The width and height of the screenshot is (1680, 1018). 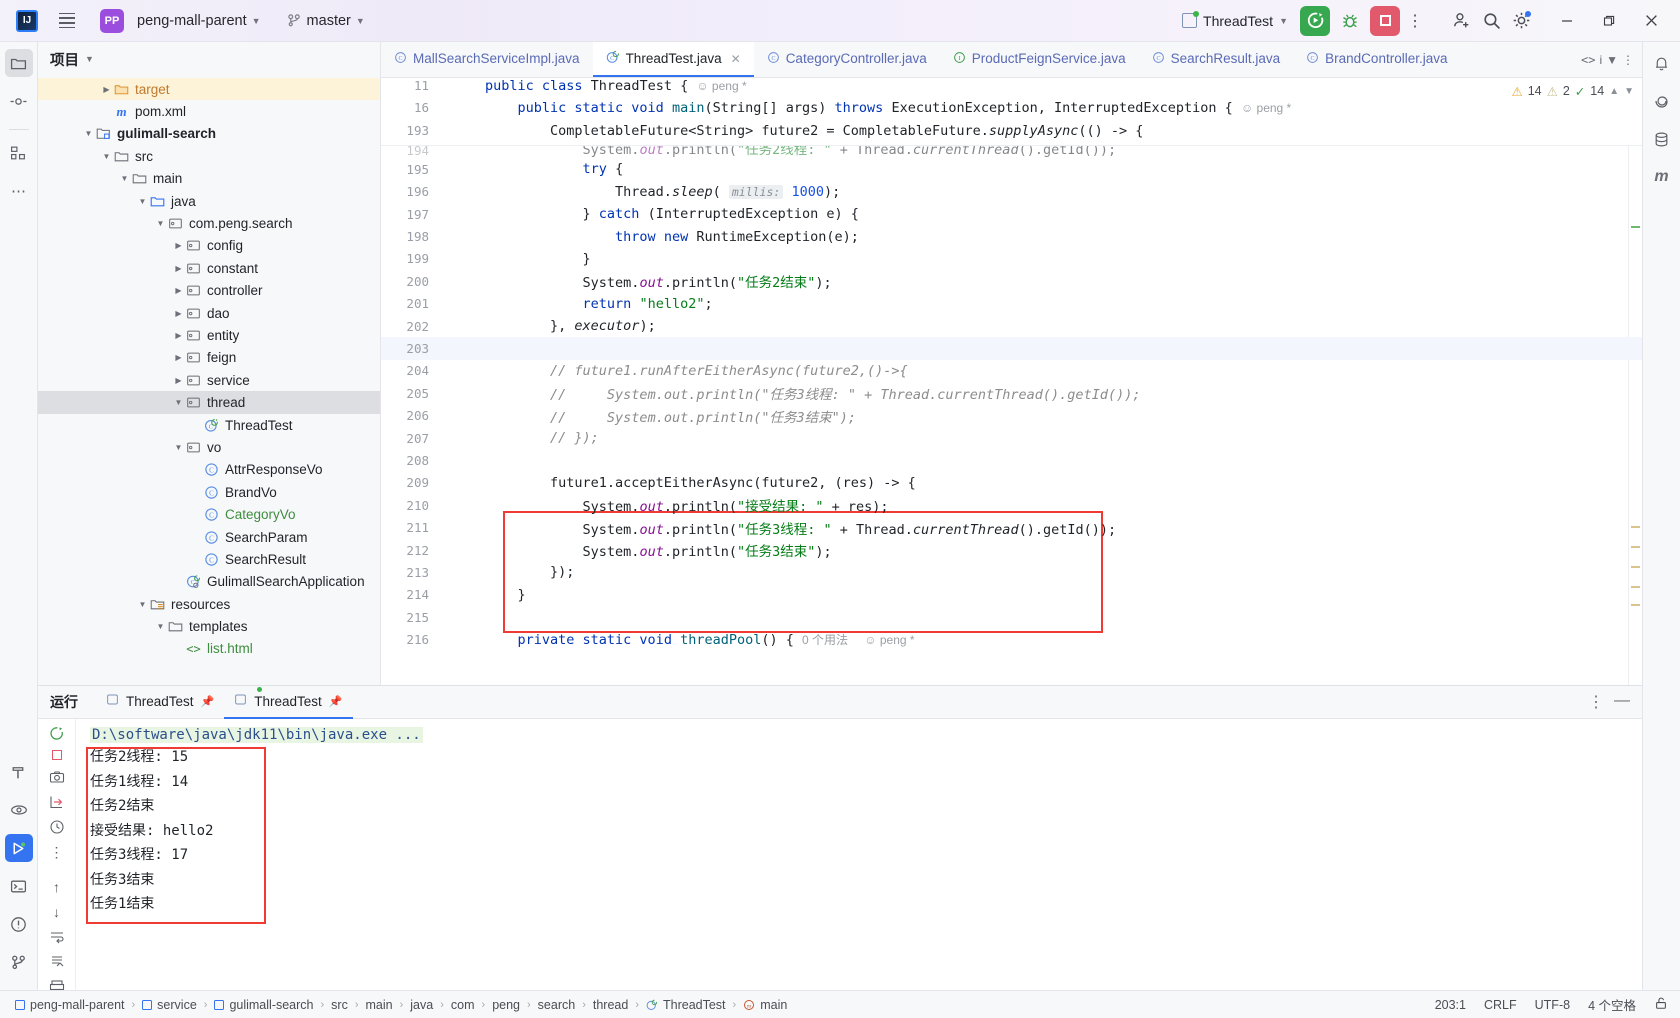 I want to click on next-problem-icon: ▼, so click(x=1629, y=91).